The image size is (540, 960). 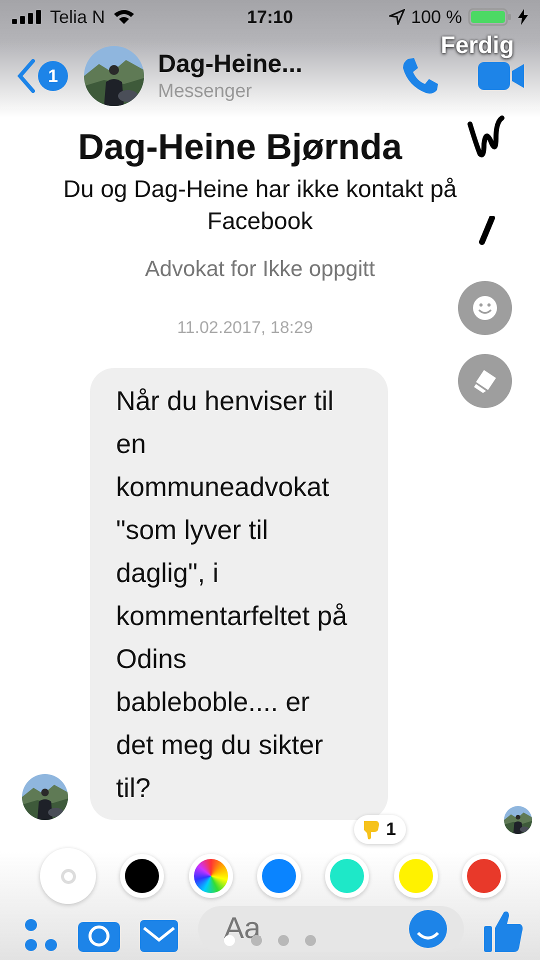 I want to click on apps-icon, so click(x=41, y=935).